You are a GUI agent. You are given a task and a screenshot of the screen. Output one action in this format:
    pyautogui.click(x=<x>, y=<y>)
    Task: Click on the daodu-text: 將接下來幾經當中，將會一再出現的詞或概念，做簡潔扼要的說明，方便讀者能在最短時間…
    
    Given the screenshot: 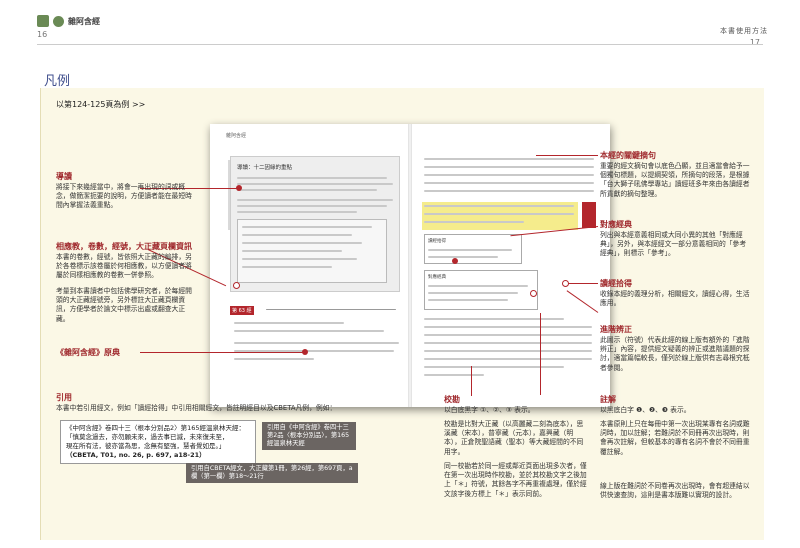 What is the action you would take?
    pyautogui.click(x=124, y=196)
    